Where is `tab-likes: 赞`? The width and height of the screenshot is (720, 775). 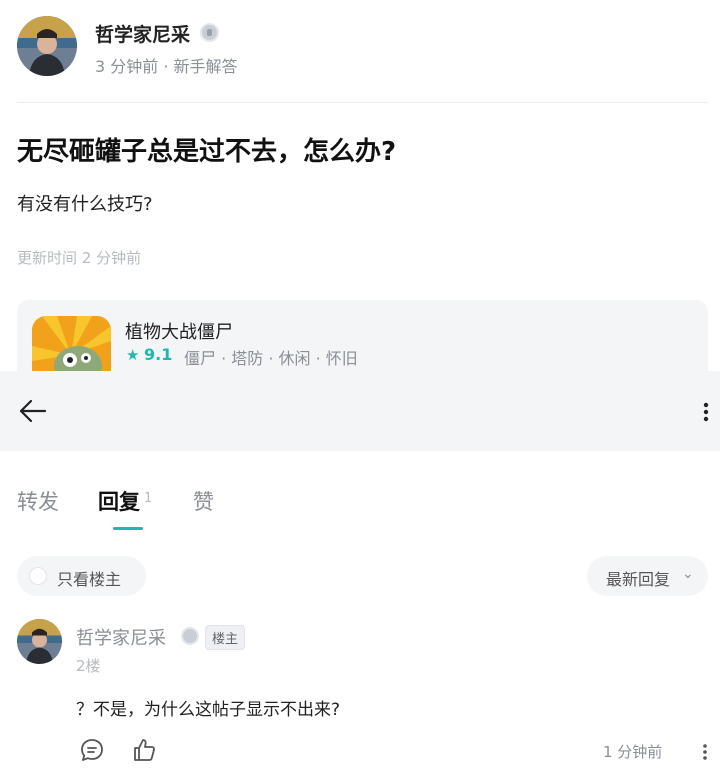
tab-likes: 赞 is located at coordinates (203, 501).